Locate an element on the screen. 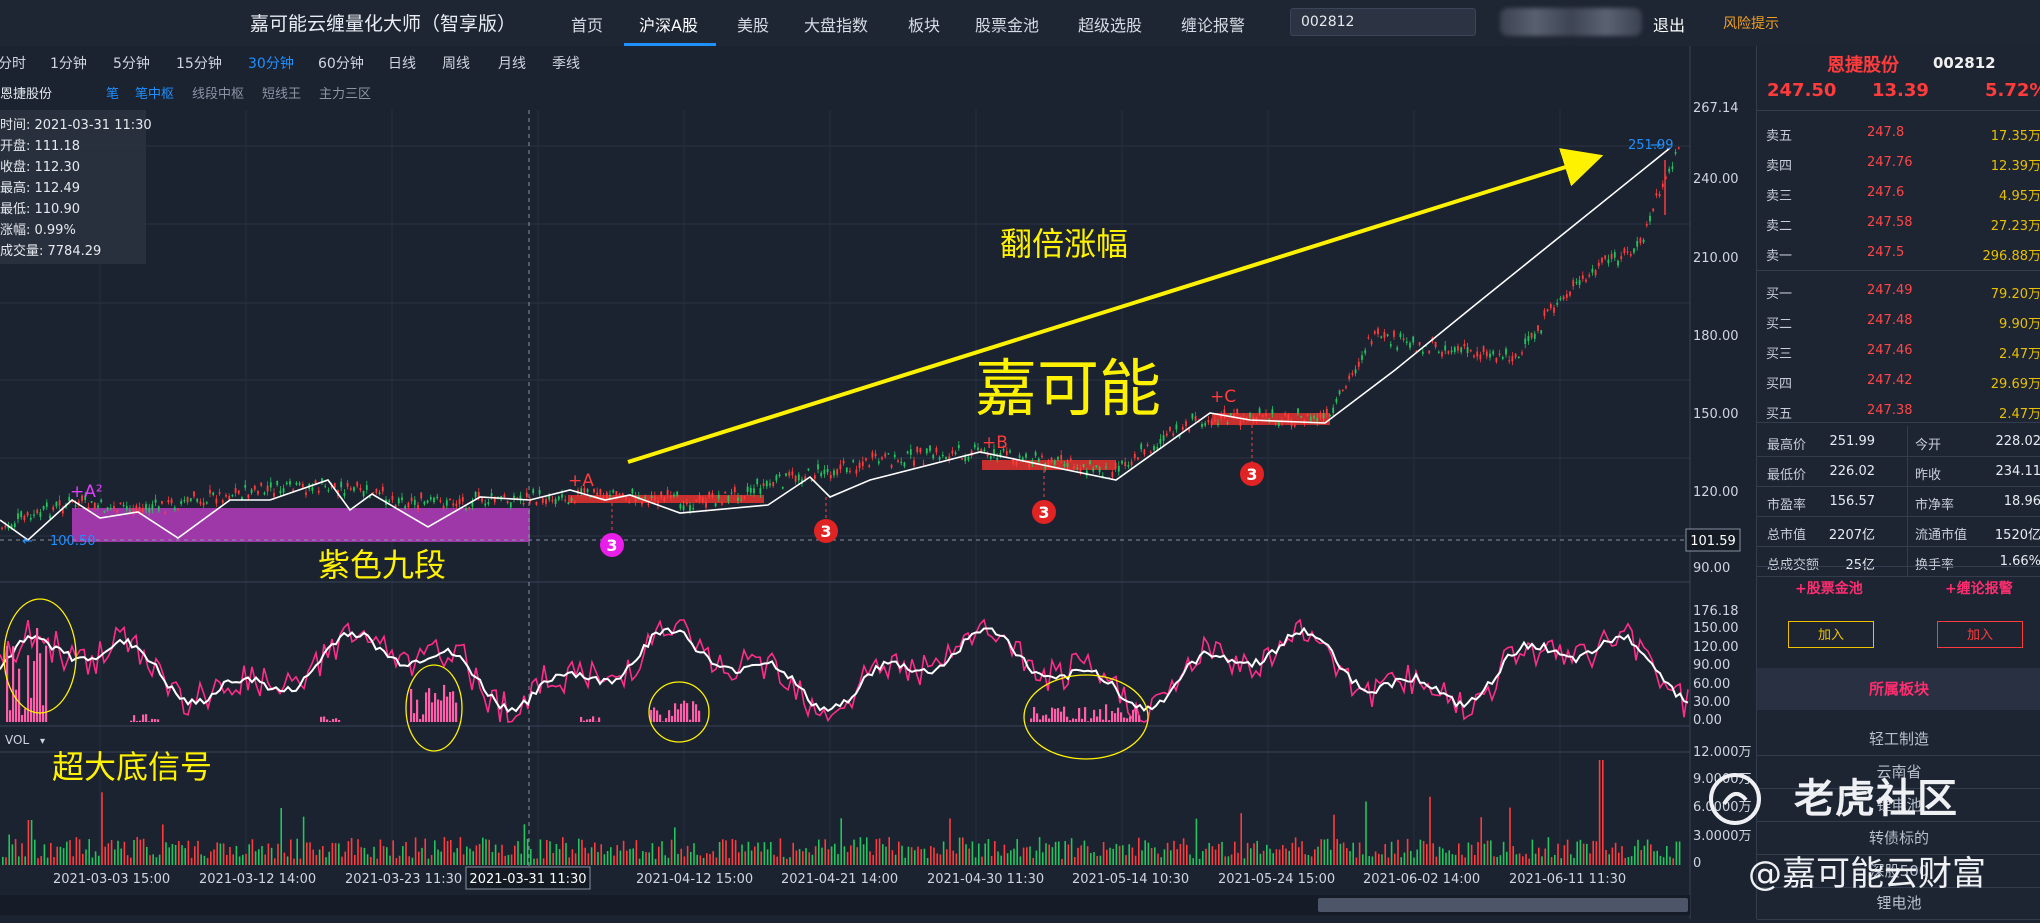  nav-home: 首页 is located at coordinates (587, 24).